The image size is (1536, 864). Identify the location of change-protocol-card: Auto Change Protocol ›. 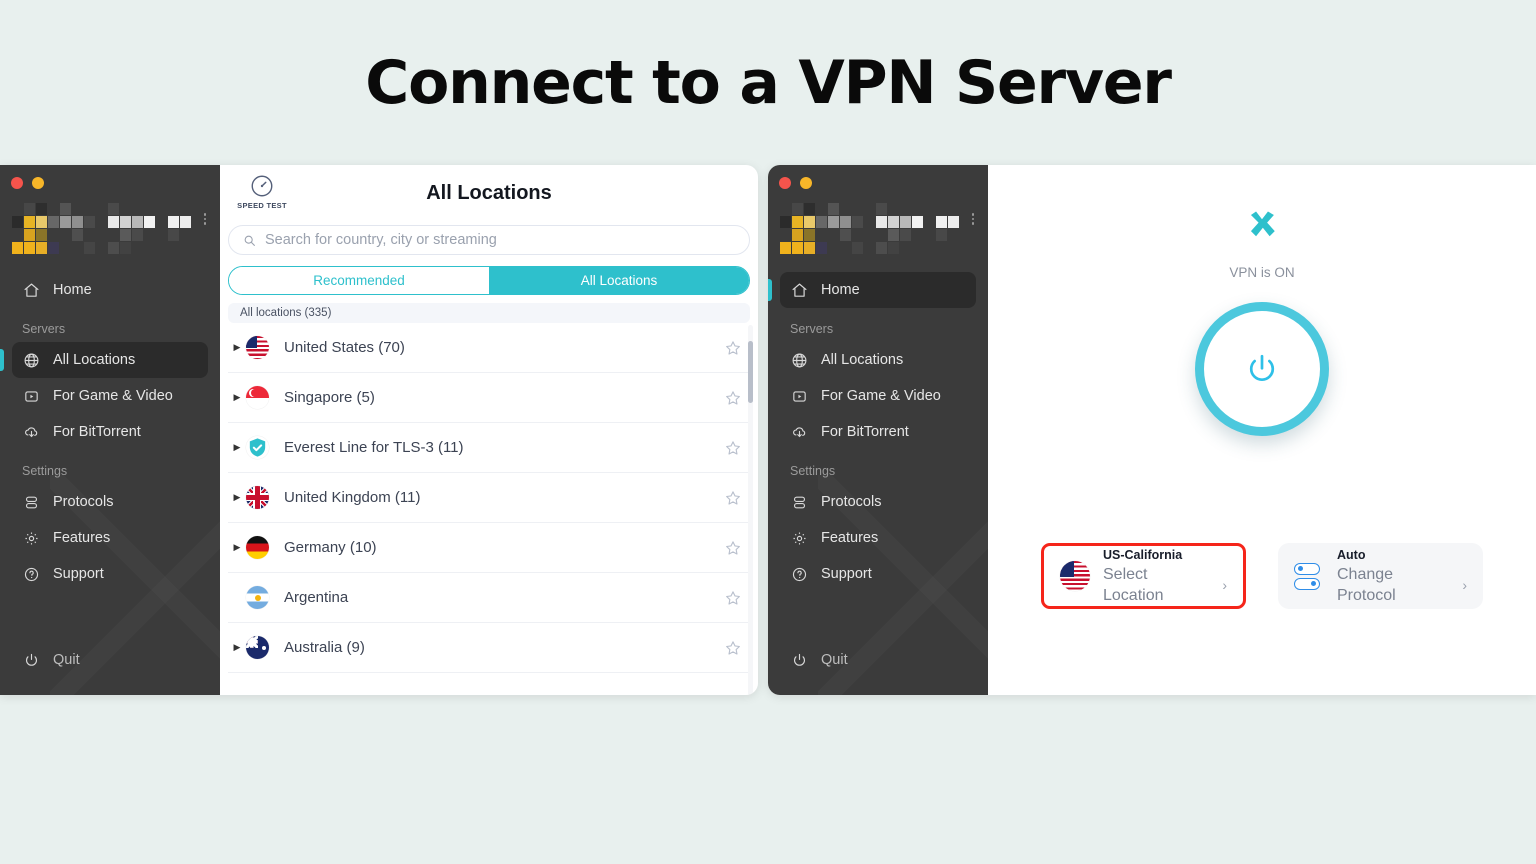
(1380, 576).